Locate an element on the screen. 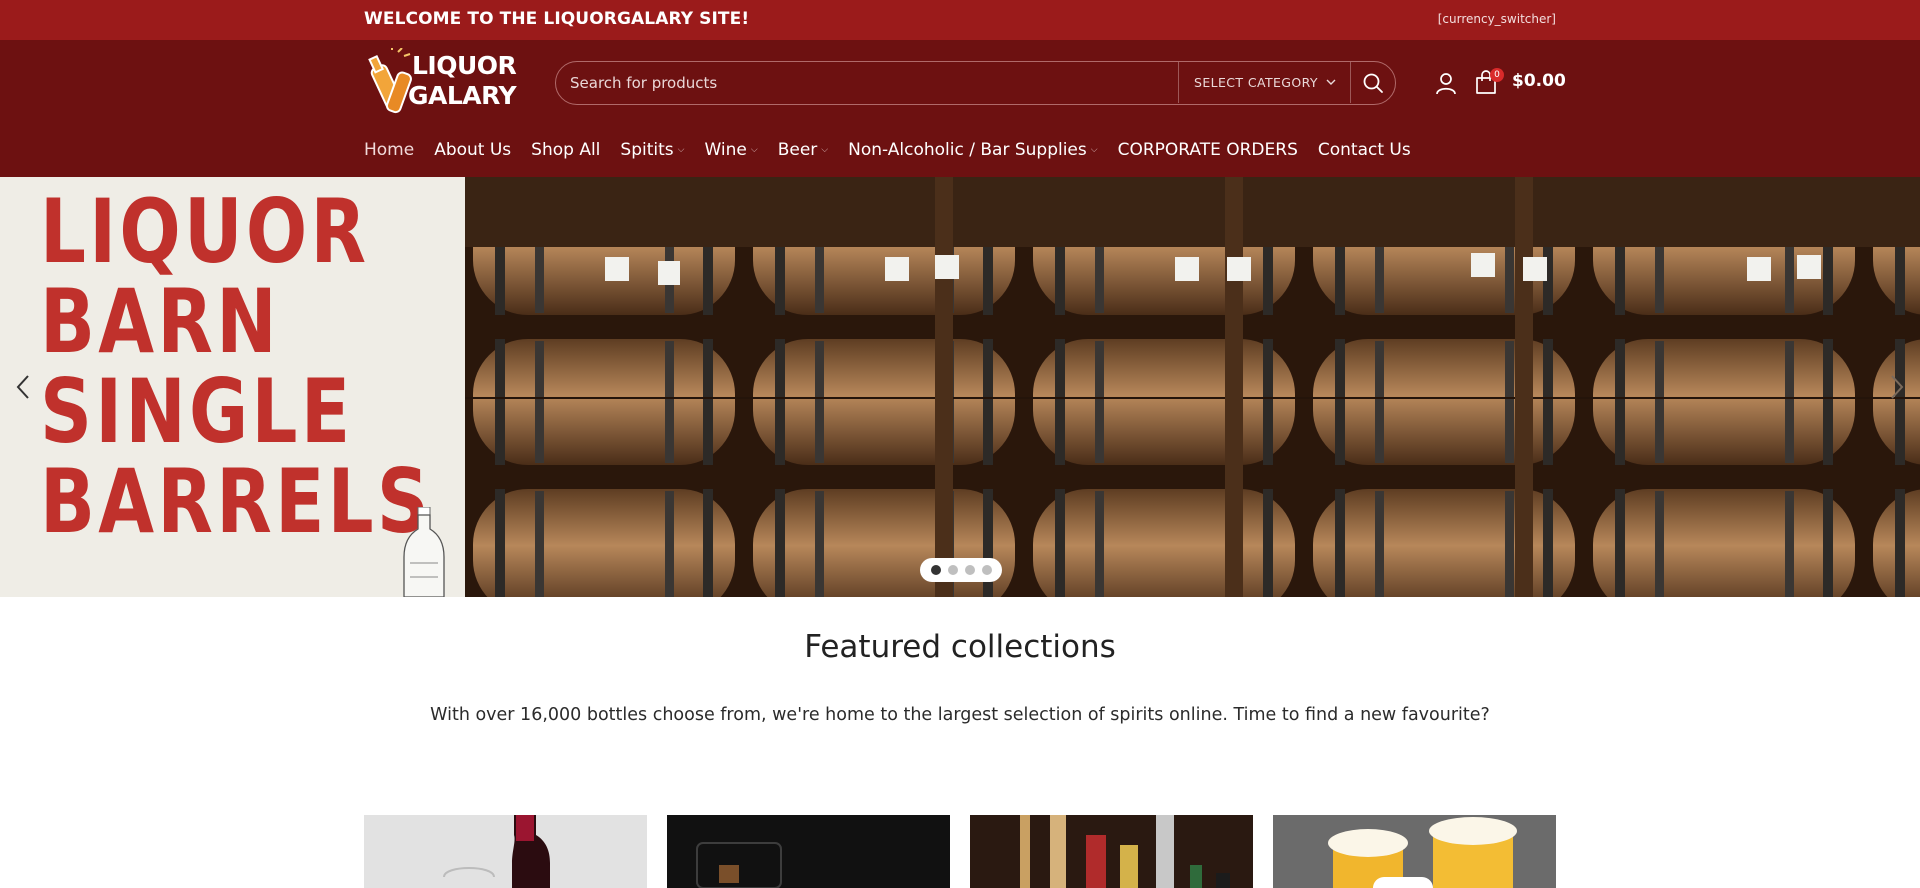  category-select: SELECT CATEGORY is located at coordinates (1256, 82).